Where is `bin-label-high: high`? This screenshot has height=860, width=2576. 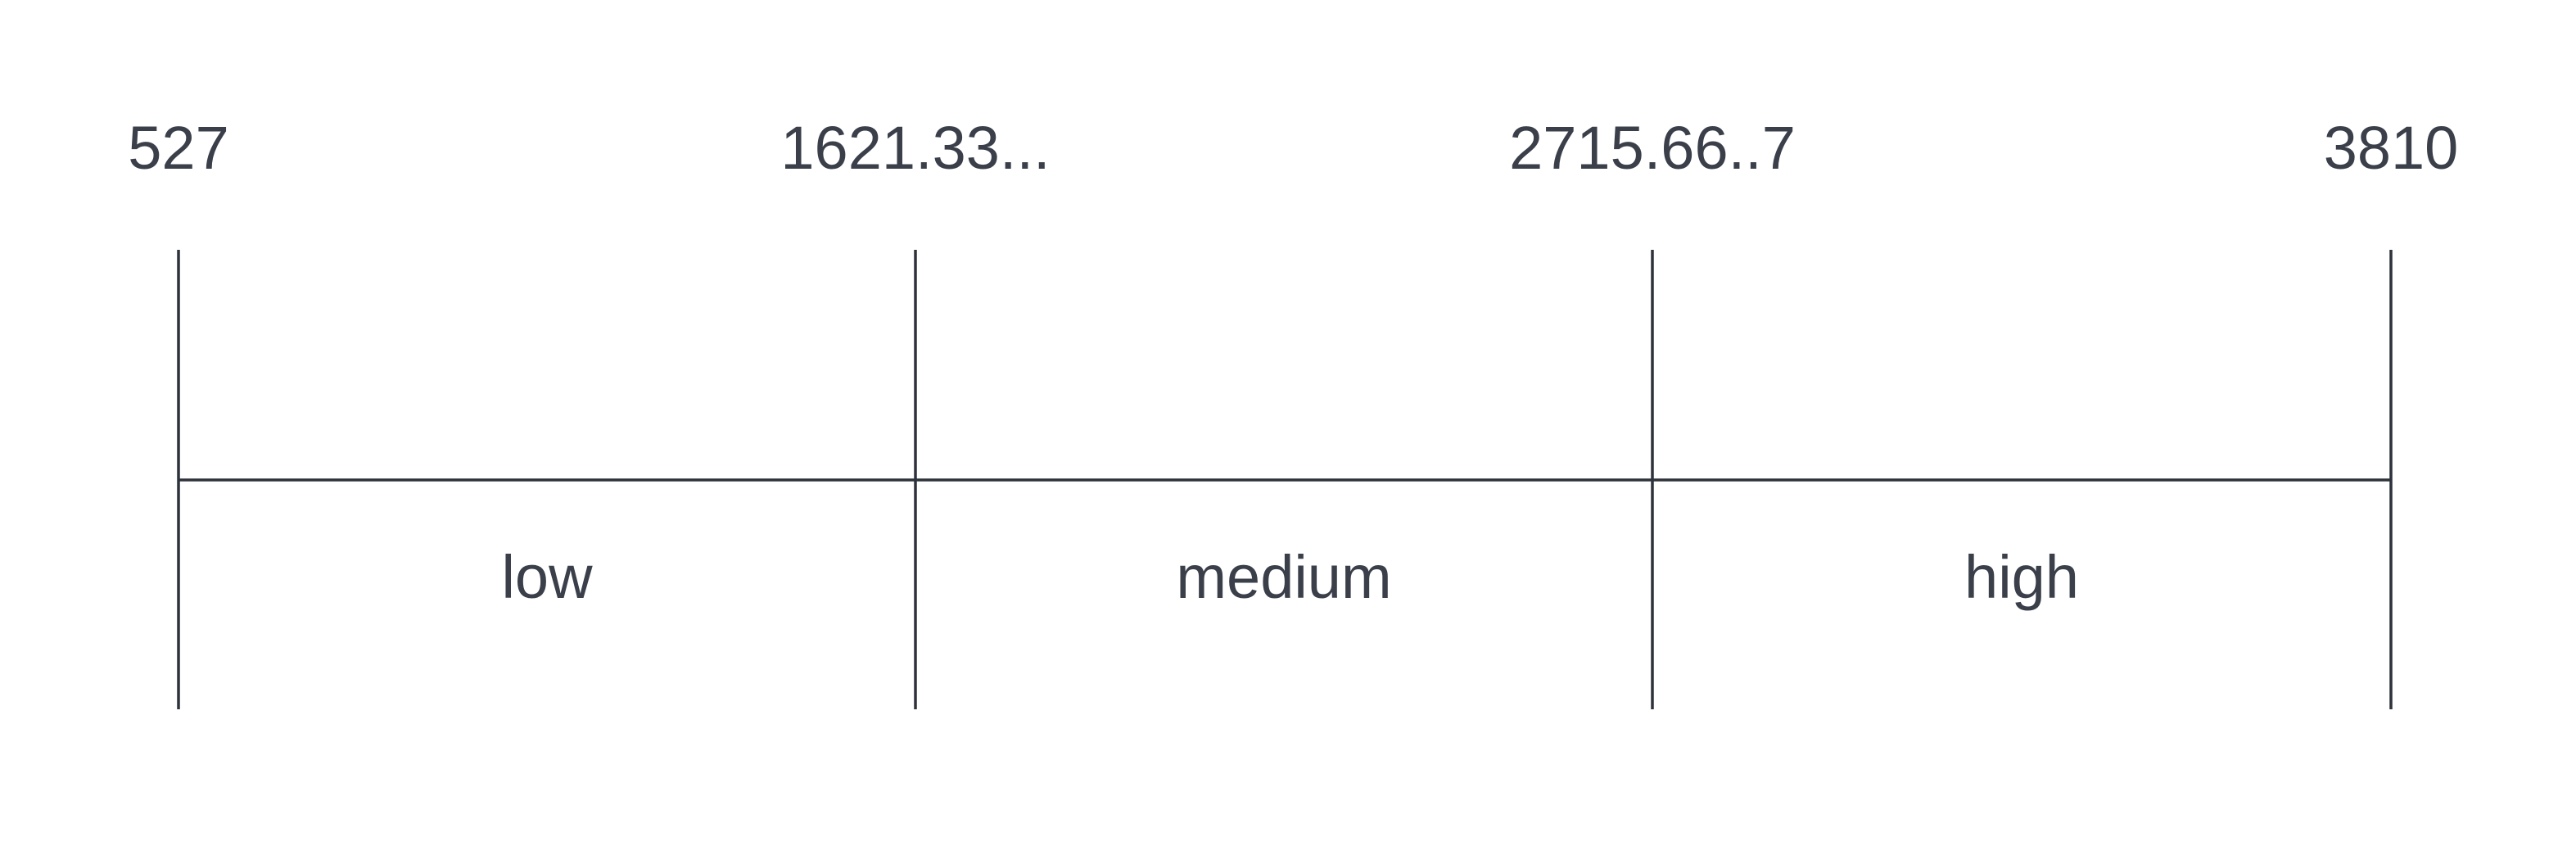
bin-label-high: high is located at coordinates (2021, 577).